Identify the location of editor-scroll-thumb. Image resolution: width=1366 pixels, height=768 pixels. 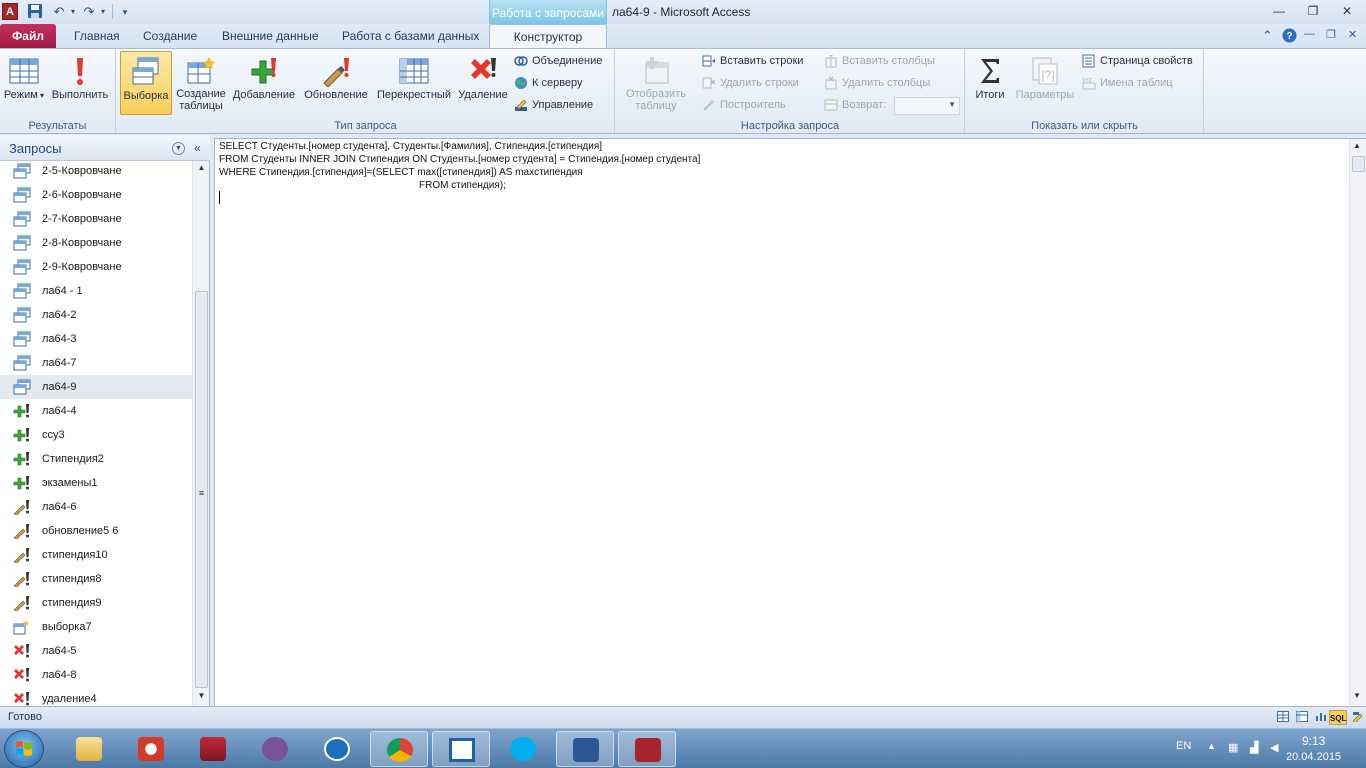
(1358, 164).